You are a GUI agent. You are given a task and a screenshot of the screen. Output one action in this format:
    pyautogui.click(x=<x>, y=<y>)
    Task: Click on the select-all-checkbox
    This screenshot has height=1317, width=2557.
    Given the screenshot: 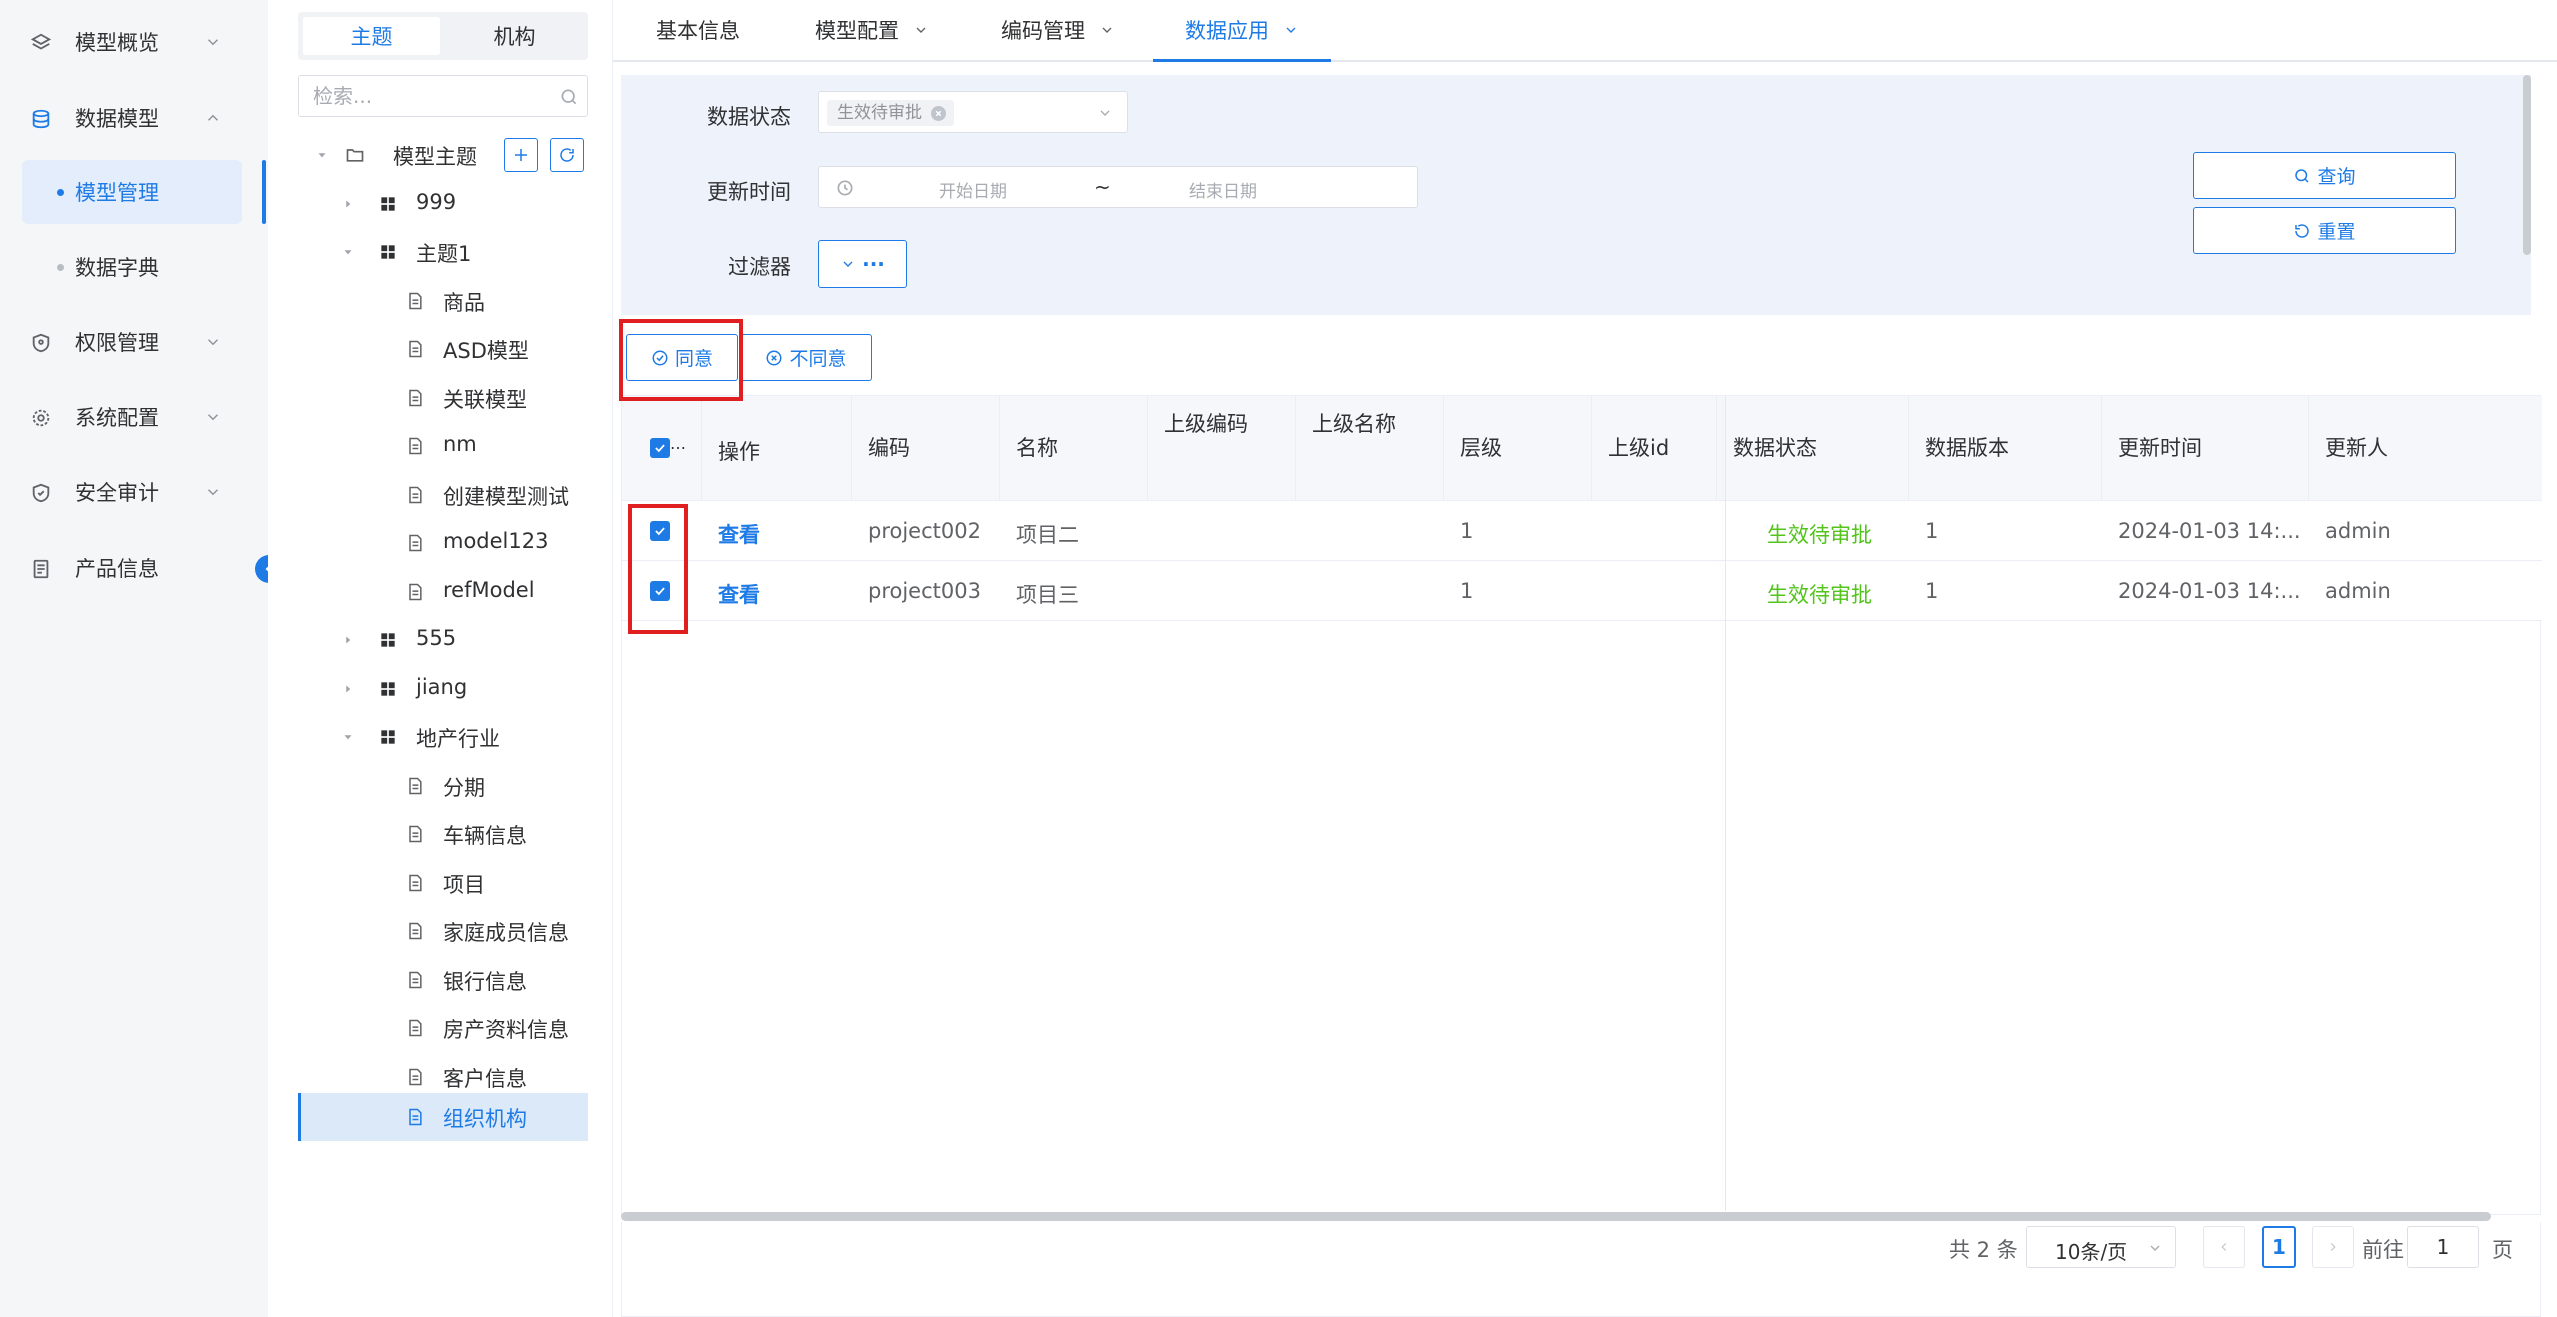 What is the action you would take?
    pyautogui.click(x=660, y=448)
    